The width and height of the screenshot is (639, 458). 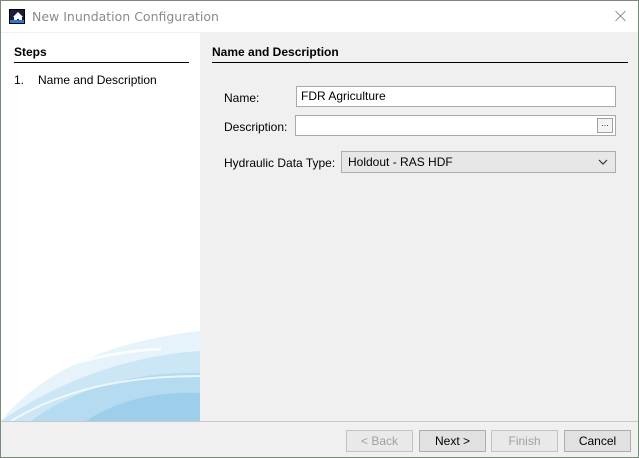 I want to click on step-item: 1. Name and Description, so click(x=104, y=80).